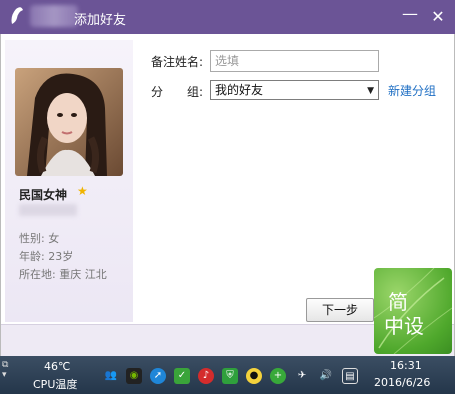 The height and width of the screenshot is (394, 455). Describe the element at coordinates (43, 195) in the screenshot. I see `nickname: 民国女神` at that location.